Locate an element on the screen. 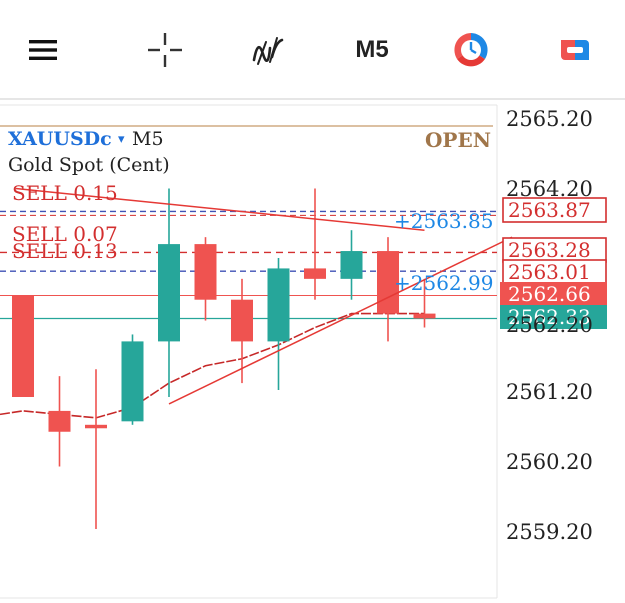 The image size is (625, 603). y-axis-tick-label: 2565.20 is located at coordinates (549, 119).